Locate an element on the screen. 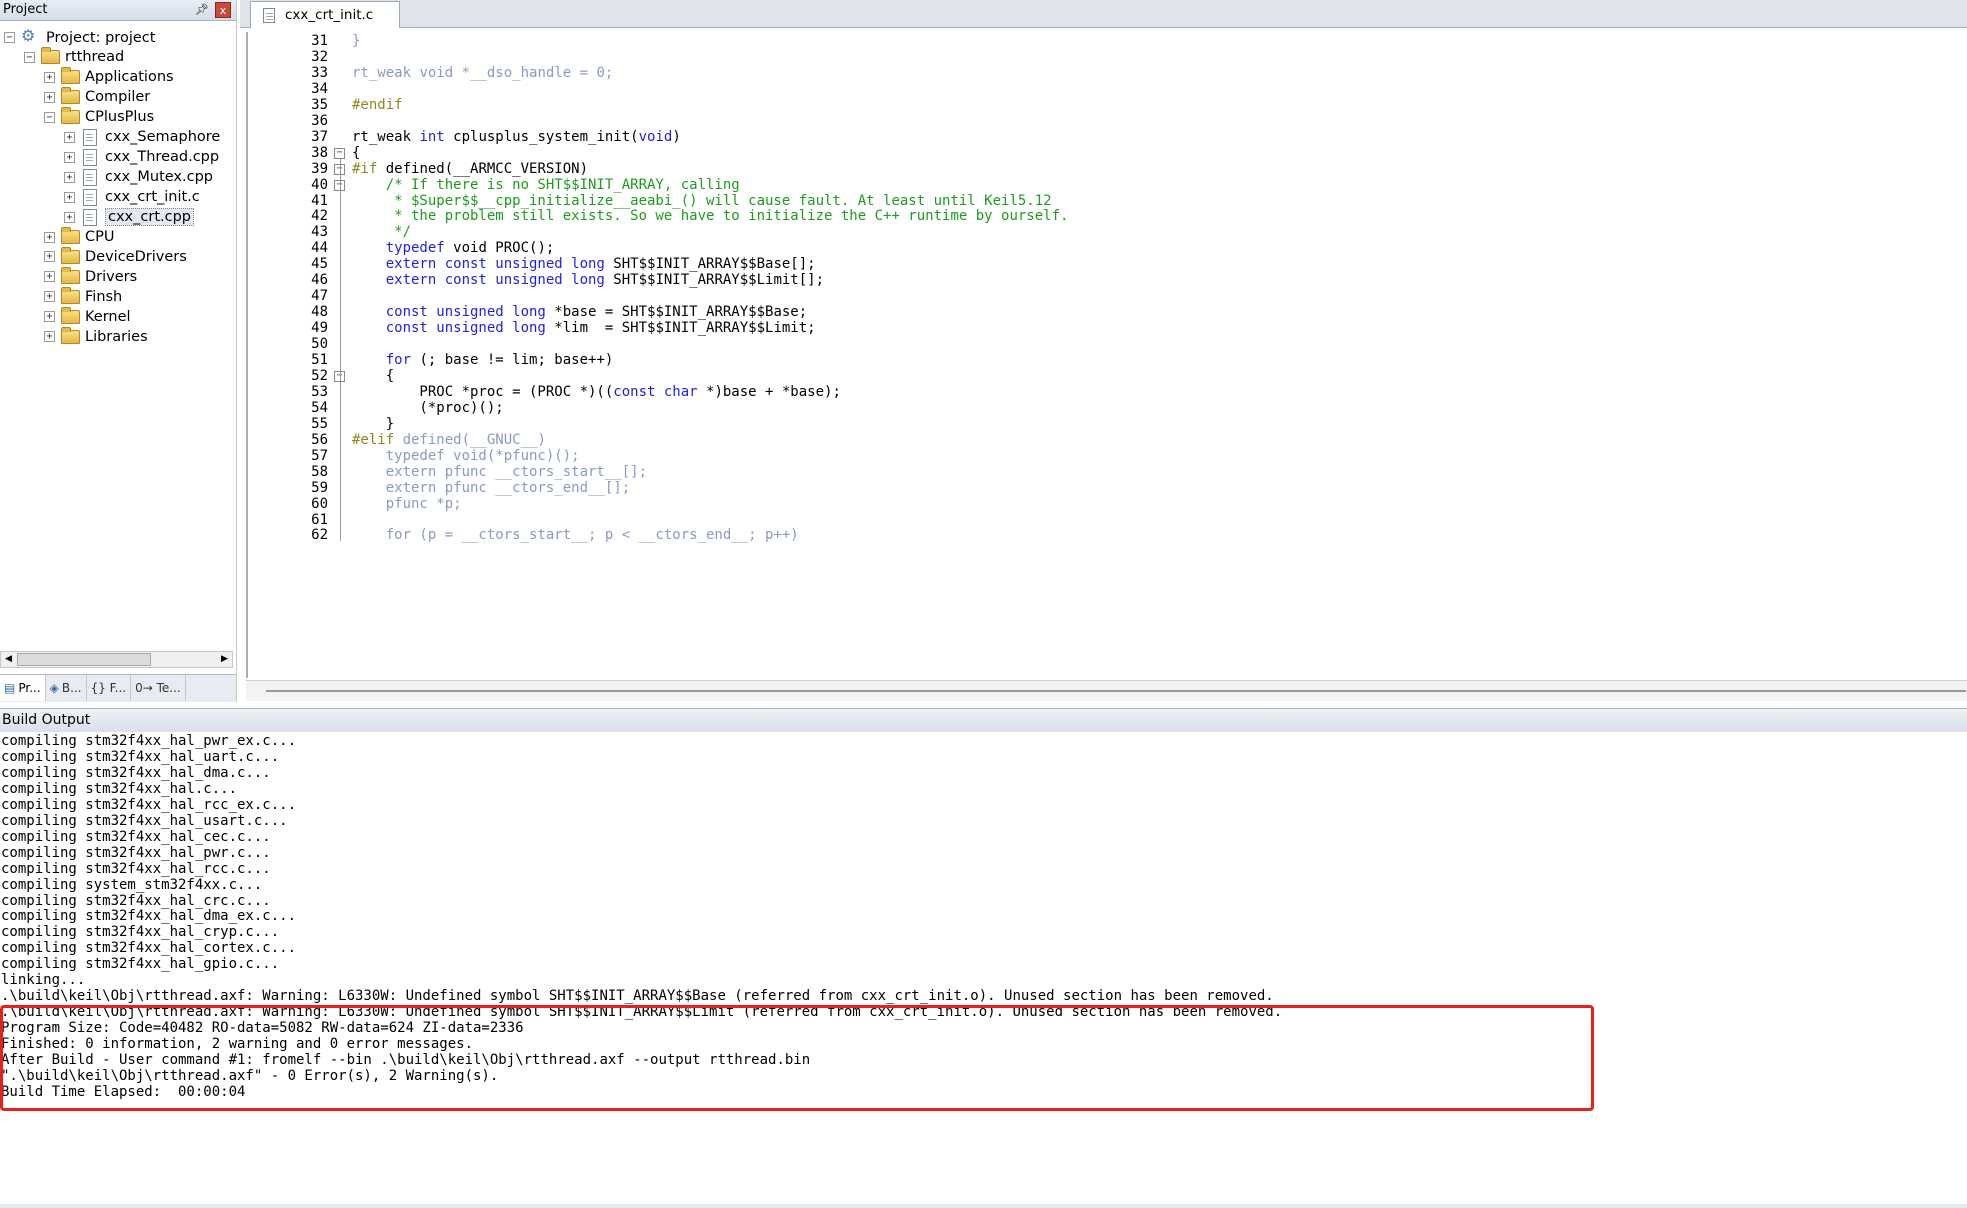  project-tree-scrollbar: ◀ ▶ is located at coordinates (116, 659).